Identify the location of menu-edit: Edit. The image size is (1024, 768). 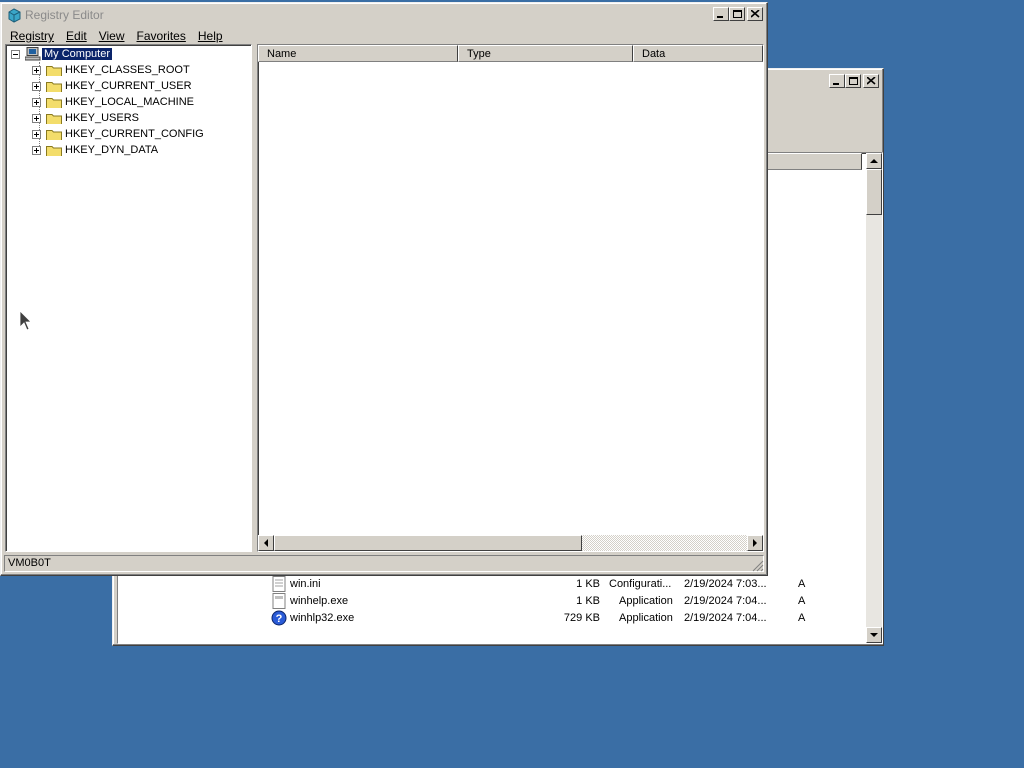
(76, 36).